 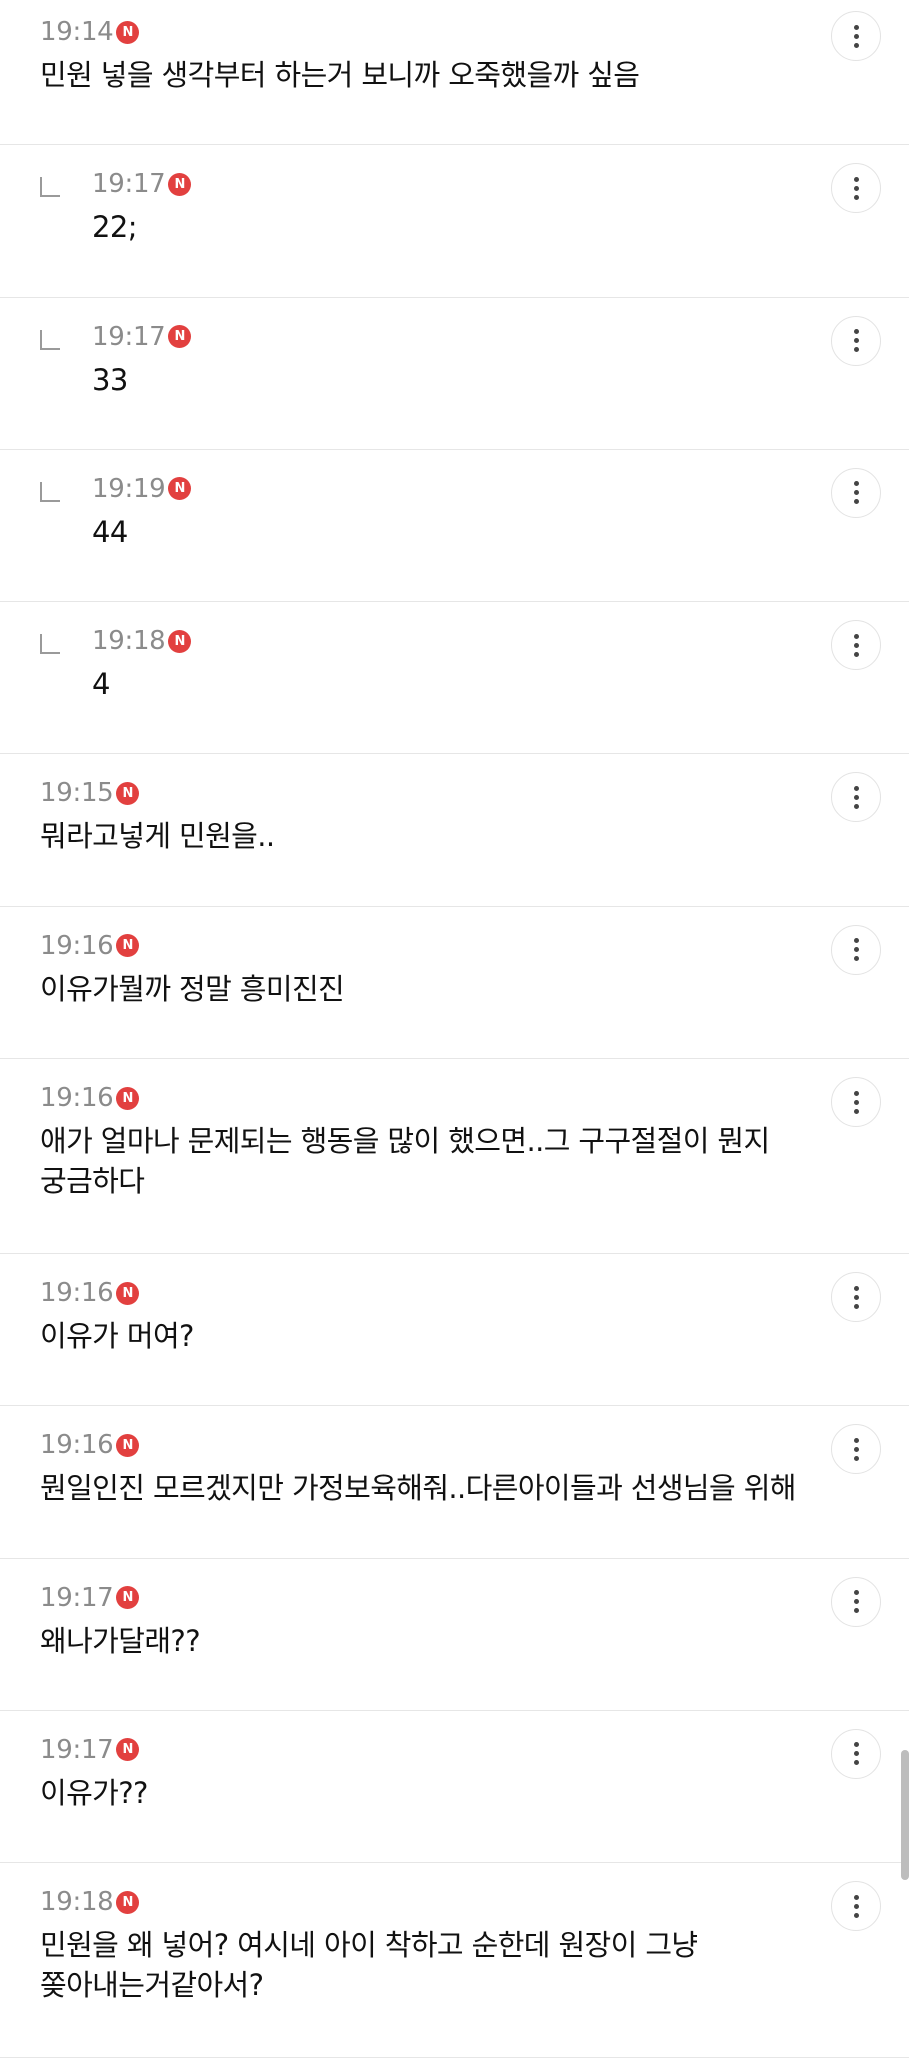 What do you see at coordinates (157, 836) in the screenshot?
I see `comment-text: 뭐라고넣게 민원을..` at bounding box center [157, 836].